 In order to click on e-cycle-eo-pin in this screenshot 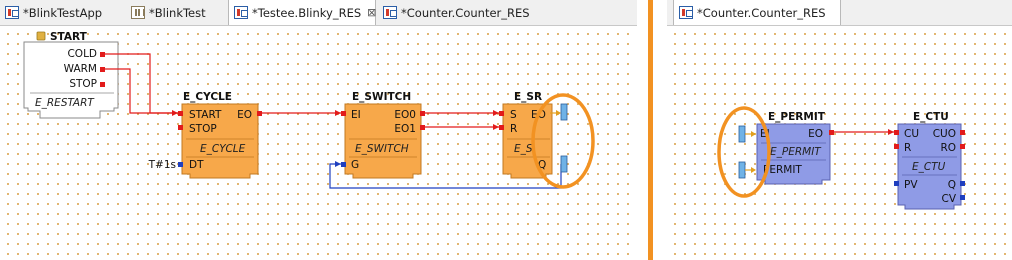, I will do `click(259, 113)`.